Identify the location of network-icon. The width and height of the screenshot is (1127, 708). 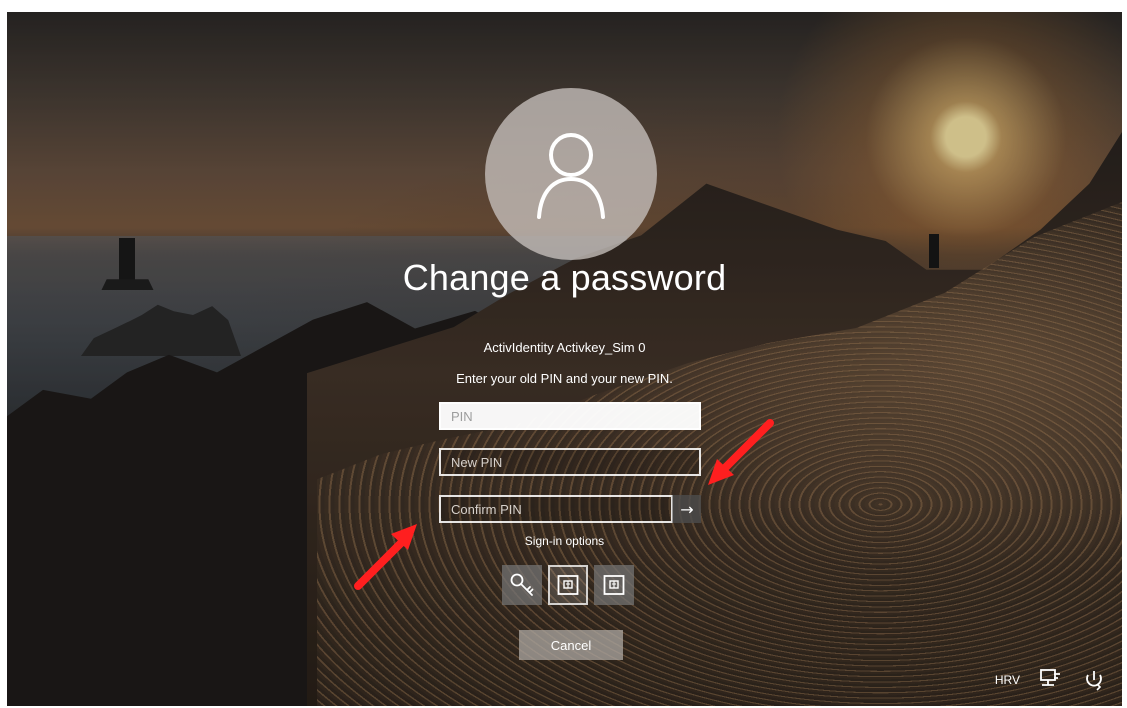
(1050, 680).